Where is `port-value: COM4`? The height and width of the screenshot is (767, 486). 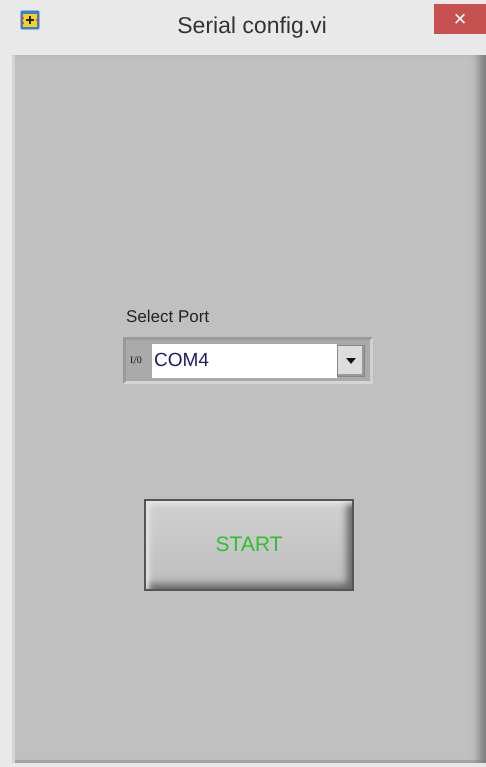
port-value: COM4 is located at coordinates (244, 361).